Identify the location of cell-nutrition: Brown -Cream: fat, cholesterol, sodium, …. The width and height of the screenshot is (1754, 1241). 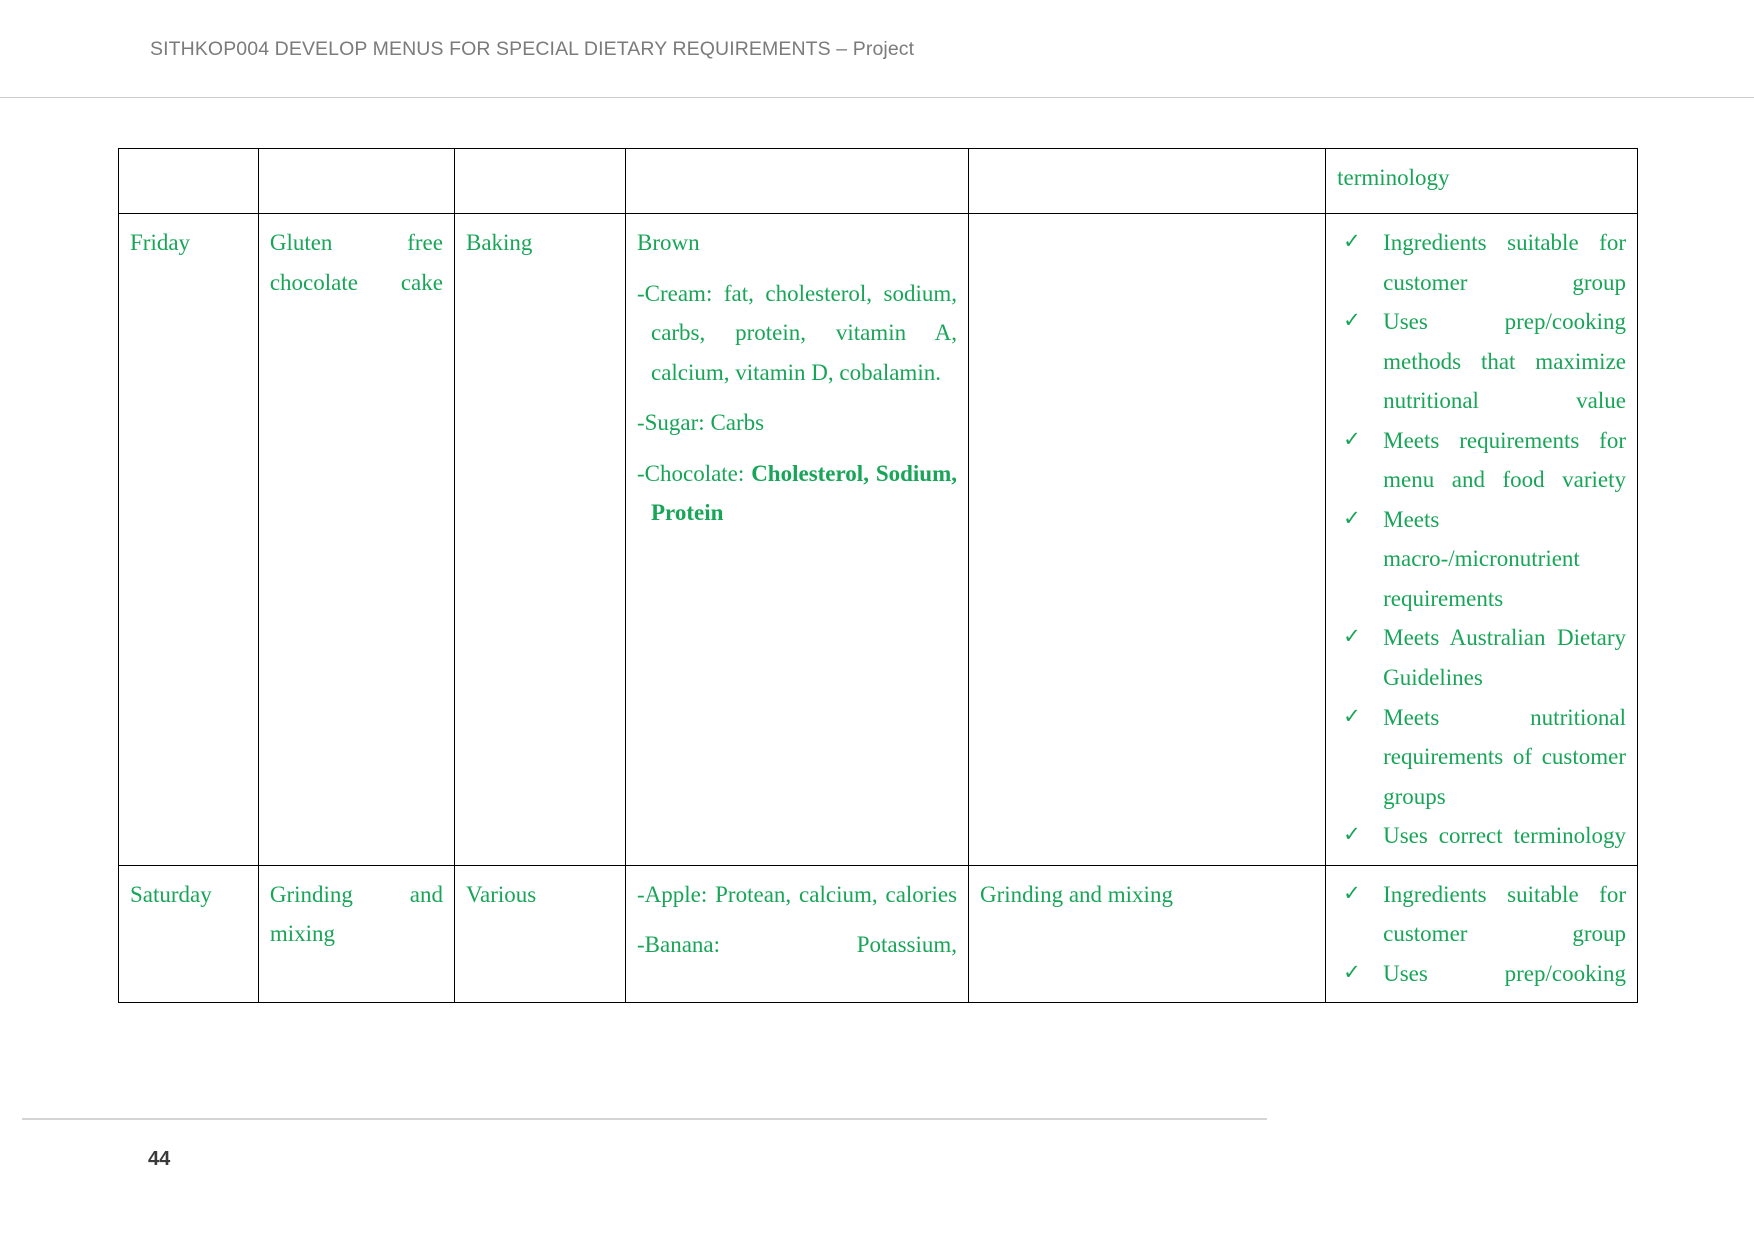
(797, 539).